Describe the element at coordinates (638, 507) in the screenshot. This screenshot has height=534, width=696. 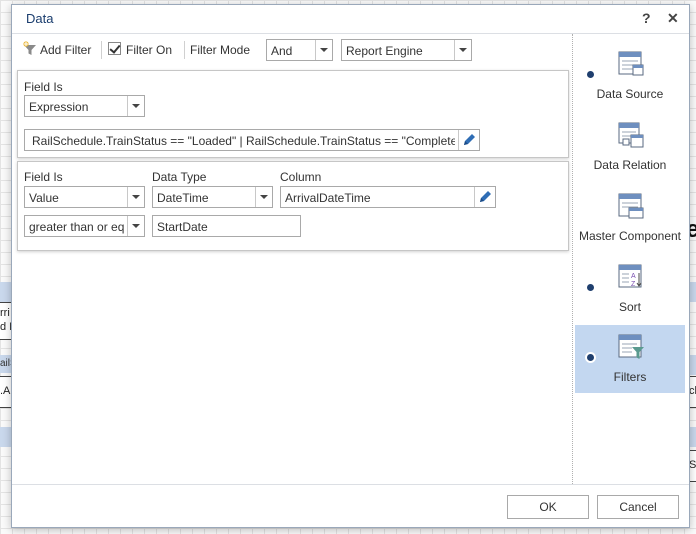
I see `cancel-button: Cancel` at that location.